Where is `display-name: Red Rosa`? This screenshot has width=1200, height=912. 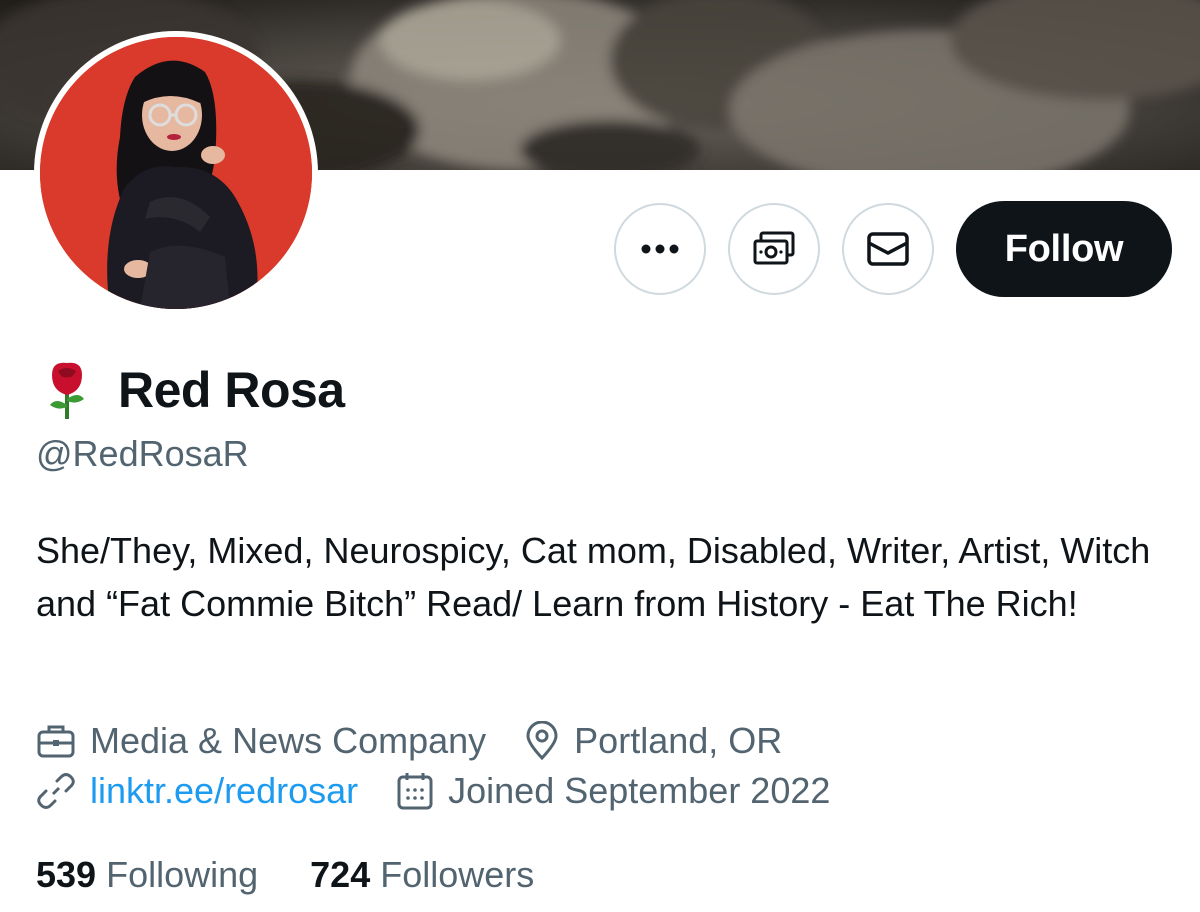
display-name: Red Rosa is located at coordinates (231, 390).